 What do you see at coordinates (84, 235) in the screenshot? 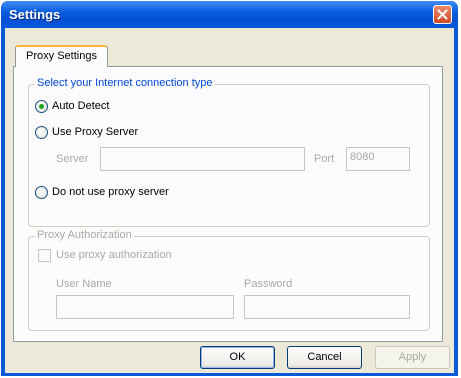
I see `proxy-authorization-legend: Proxy Authorization` at bounding box center [84, 235].